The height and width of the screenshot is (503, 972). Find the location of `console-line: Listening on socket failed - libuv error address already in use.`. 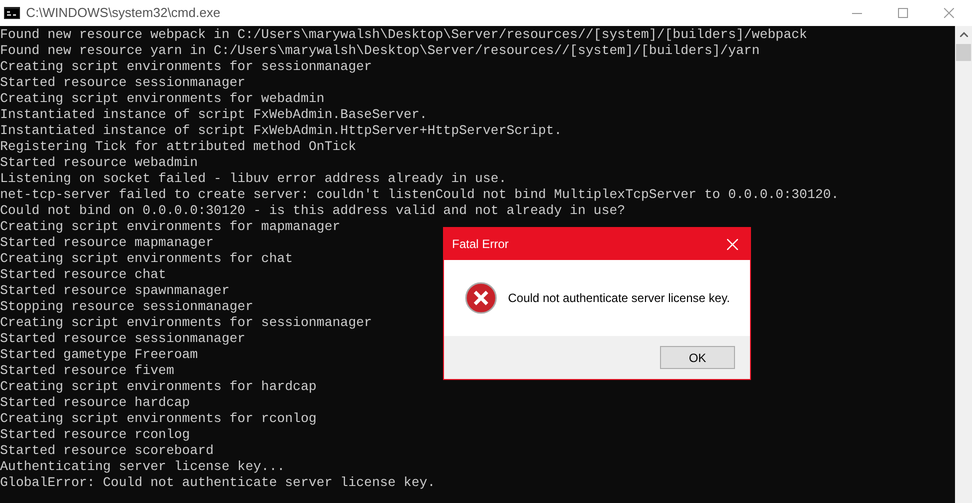

console-line: Listening on socket failed - libuv error address already in use. is located at coordinates (253, 179).